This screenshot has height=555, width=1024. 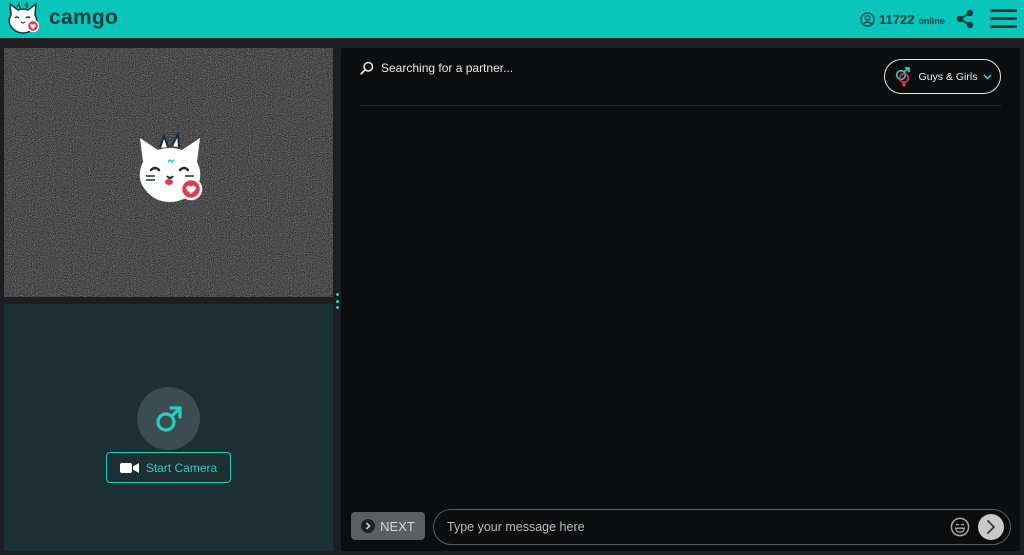 What do you see at coordinates (512, 19) in the screenshot?
I see `top-bar: camgo 11722 online` at bounding box center [512, 19].